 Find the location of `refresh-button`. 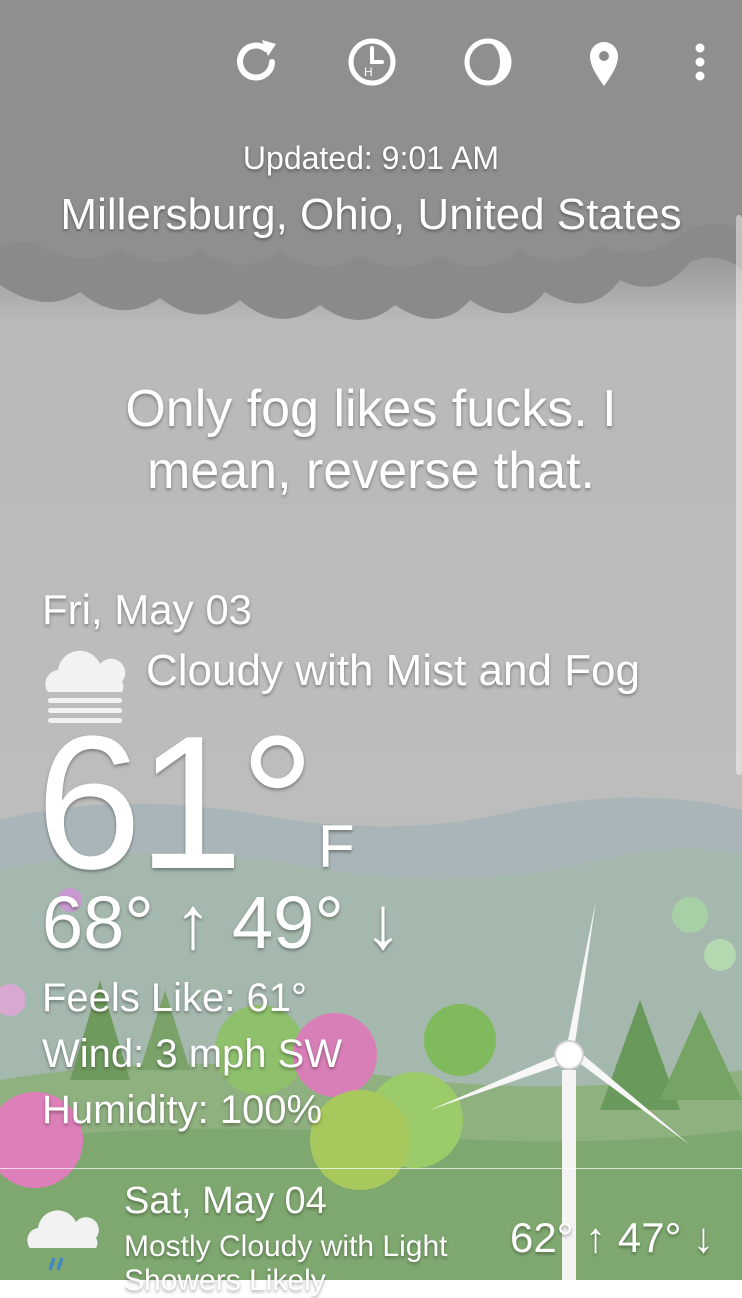

refresh-button is located at coordinates (256, 62).